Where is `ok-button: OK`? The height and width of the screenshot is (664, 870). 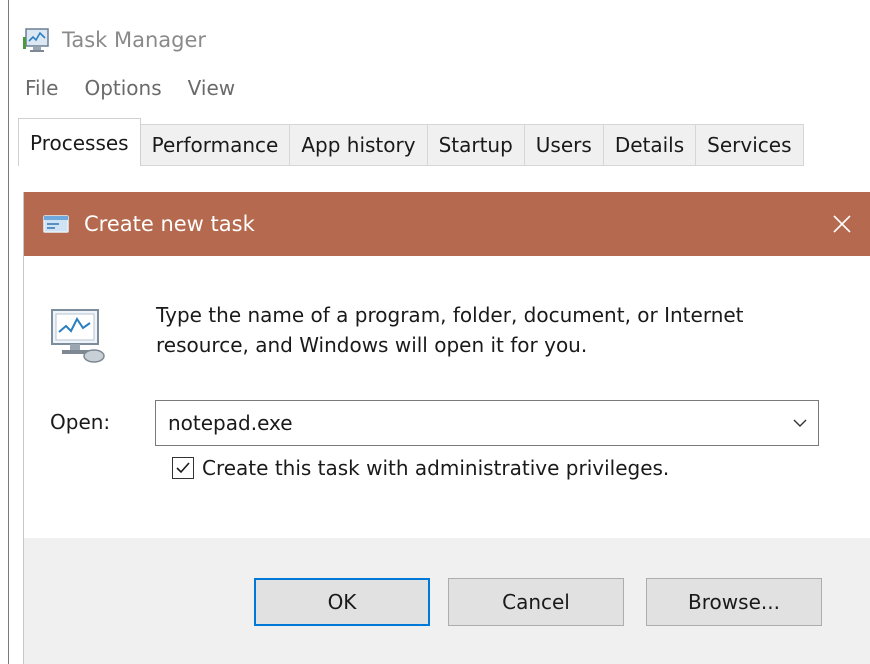 ok-button: OK is located at coordinates (342, 602).